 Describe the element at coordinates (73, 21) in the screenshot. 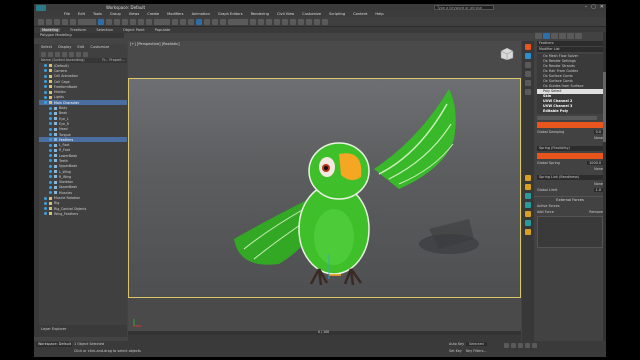

I see `bind-space-warp-icon` at that location.